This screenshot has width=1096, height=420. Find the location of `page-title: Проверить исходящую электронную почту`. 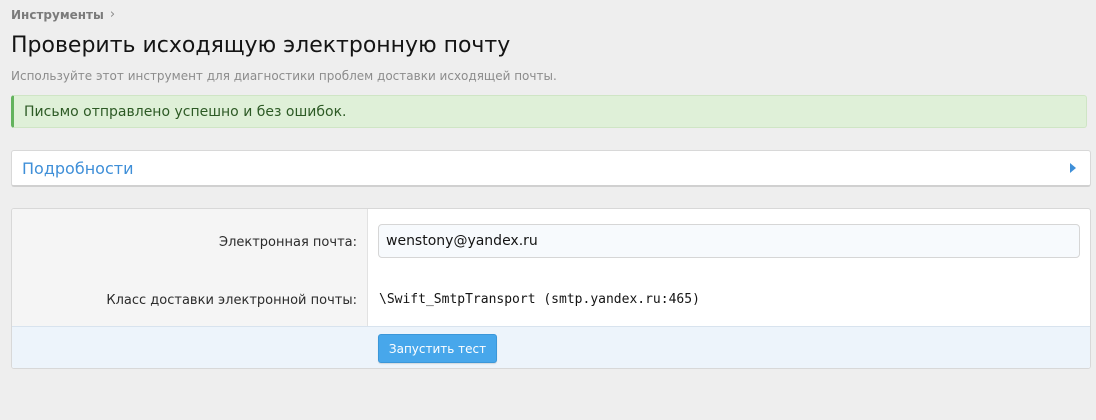

page-title: Проверить исходящую электронную почту is located at coordinates (261, 45).